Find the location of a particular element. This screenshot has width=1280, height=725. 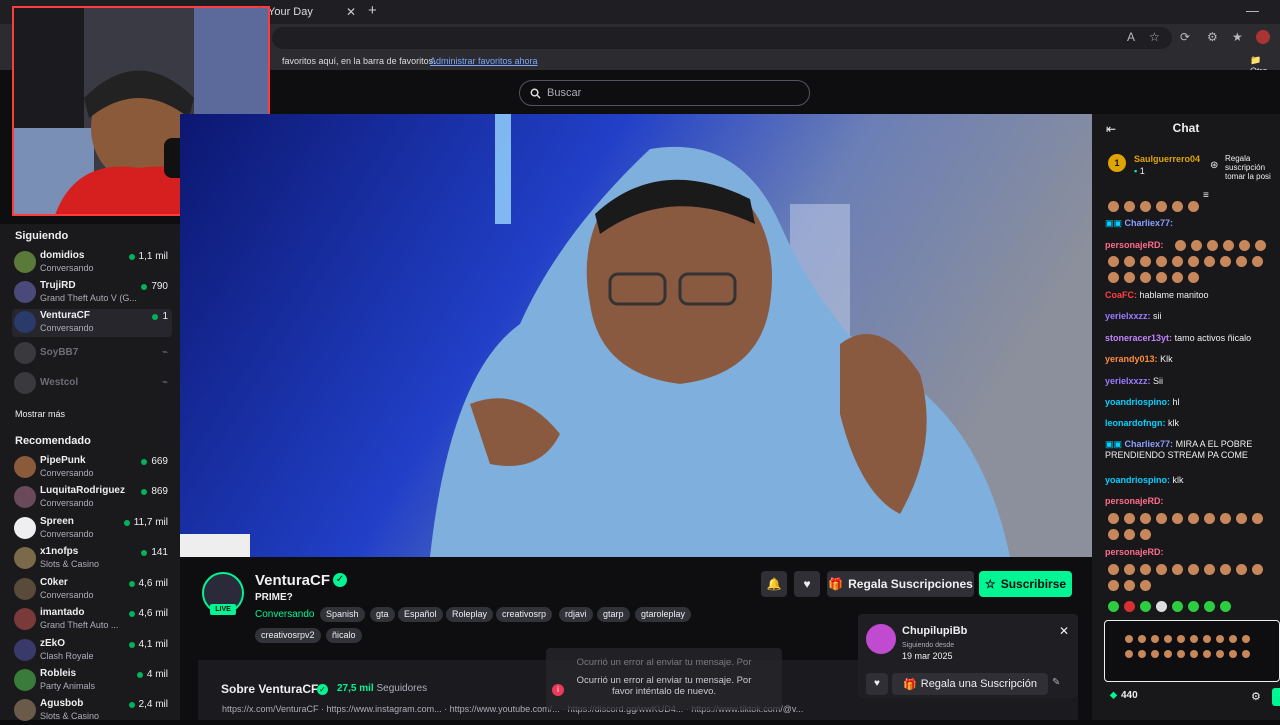

sidebar-channel-spreen: Spreen Conversando 11,7 mil is located at coordinates (92, 529).